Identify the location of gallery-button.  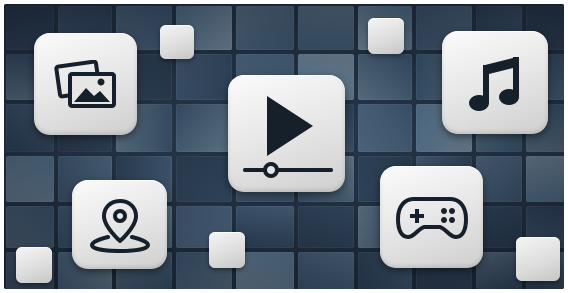
(85, 84).